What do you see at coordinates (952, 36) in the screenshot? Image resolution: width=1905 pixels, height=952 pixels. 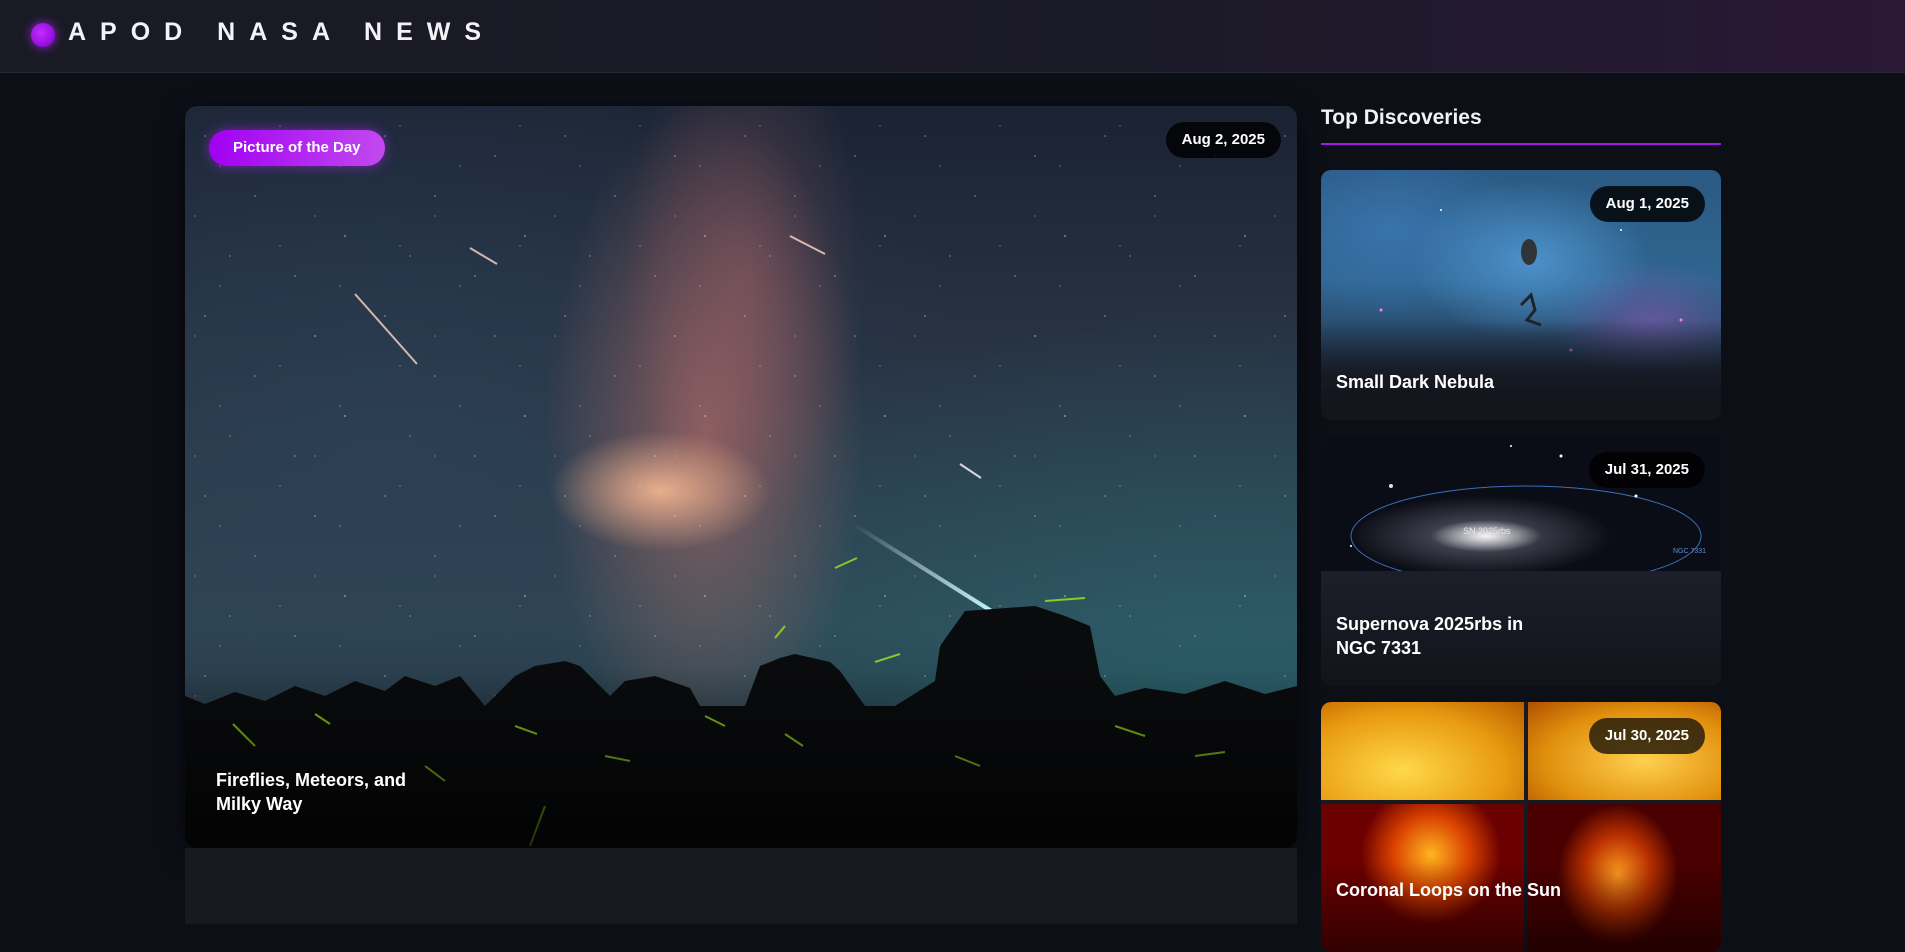 I see `top-header: APOD NASA NEWS` at bounding box center [952, 36].